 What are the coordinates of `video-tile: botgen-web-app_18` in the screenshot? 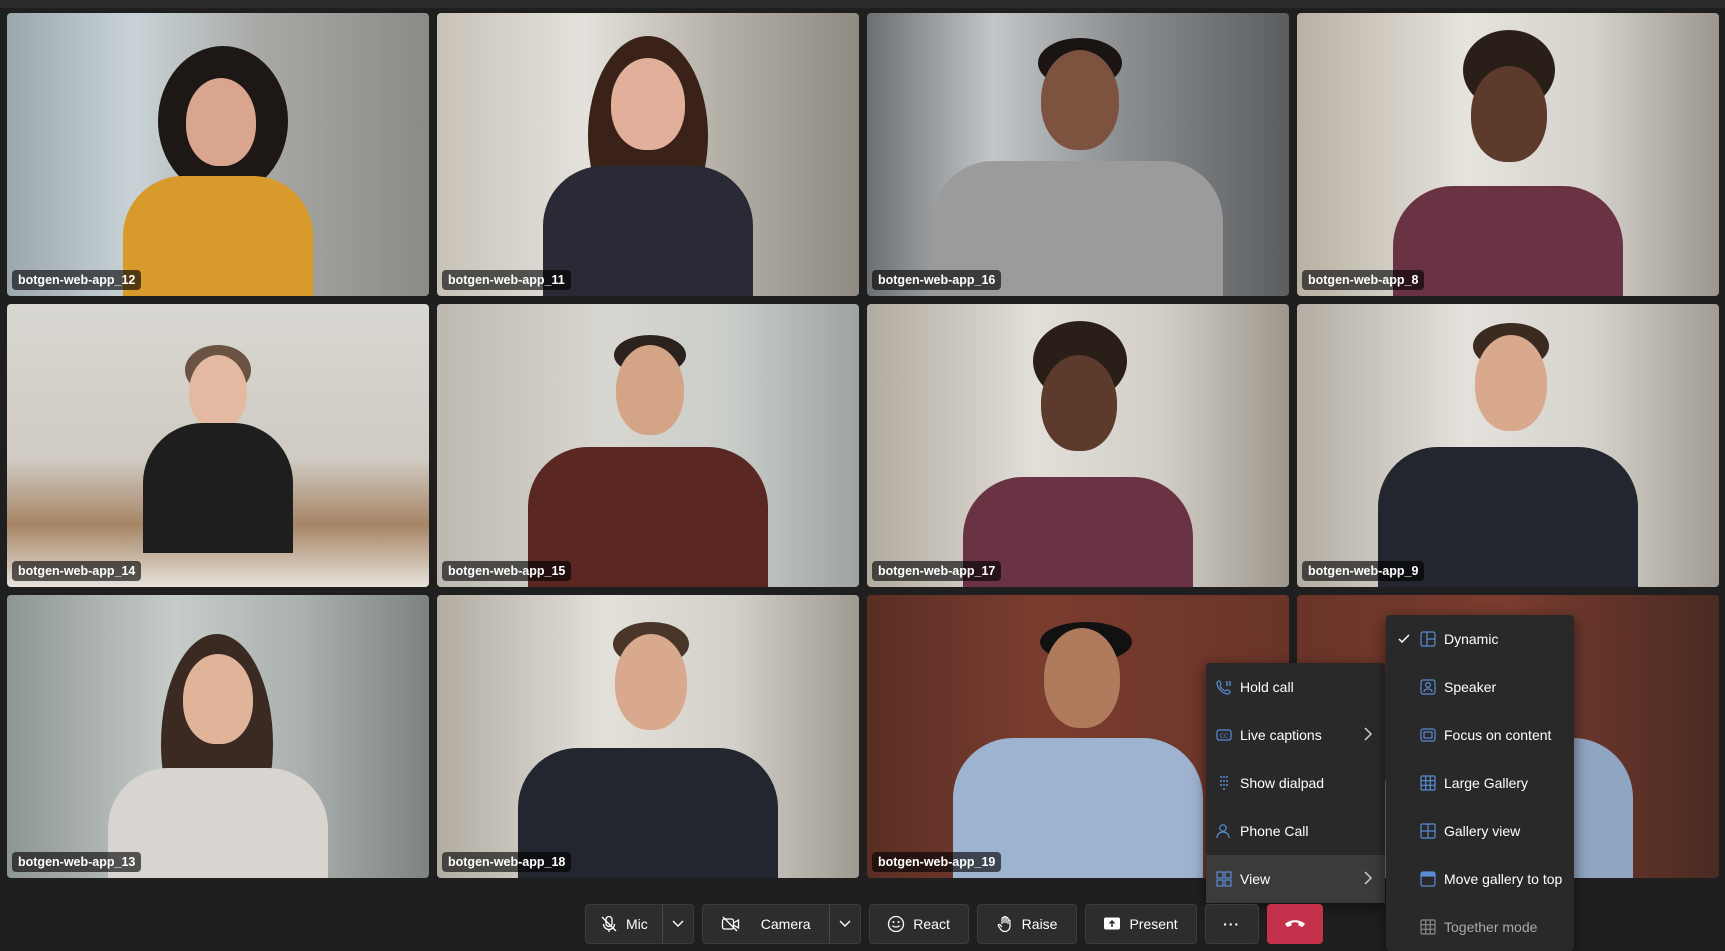 It's located at (648, 736).